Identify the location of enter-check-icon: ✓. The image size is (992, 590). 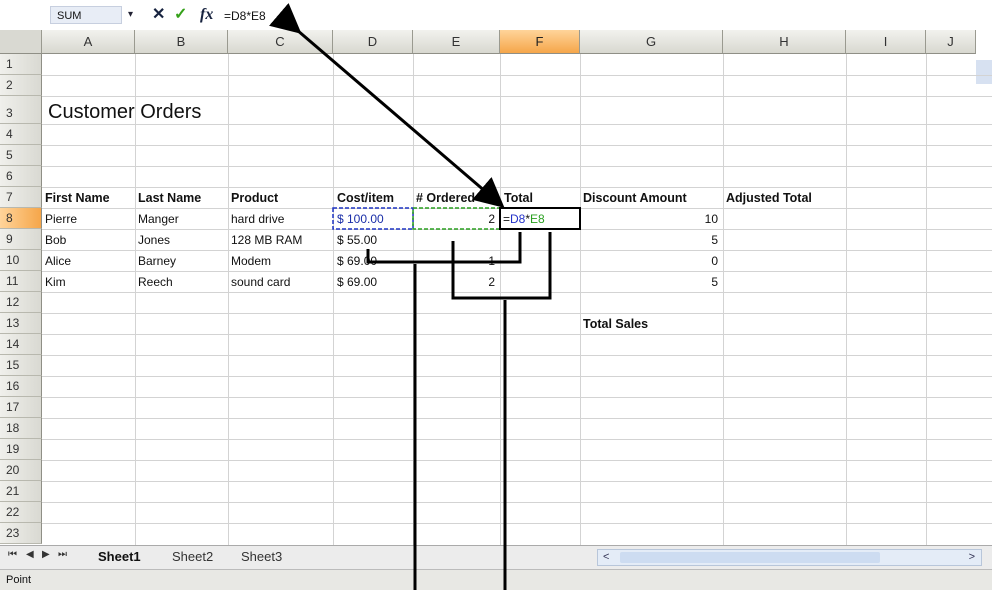
(180, 15).